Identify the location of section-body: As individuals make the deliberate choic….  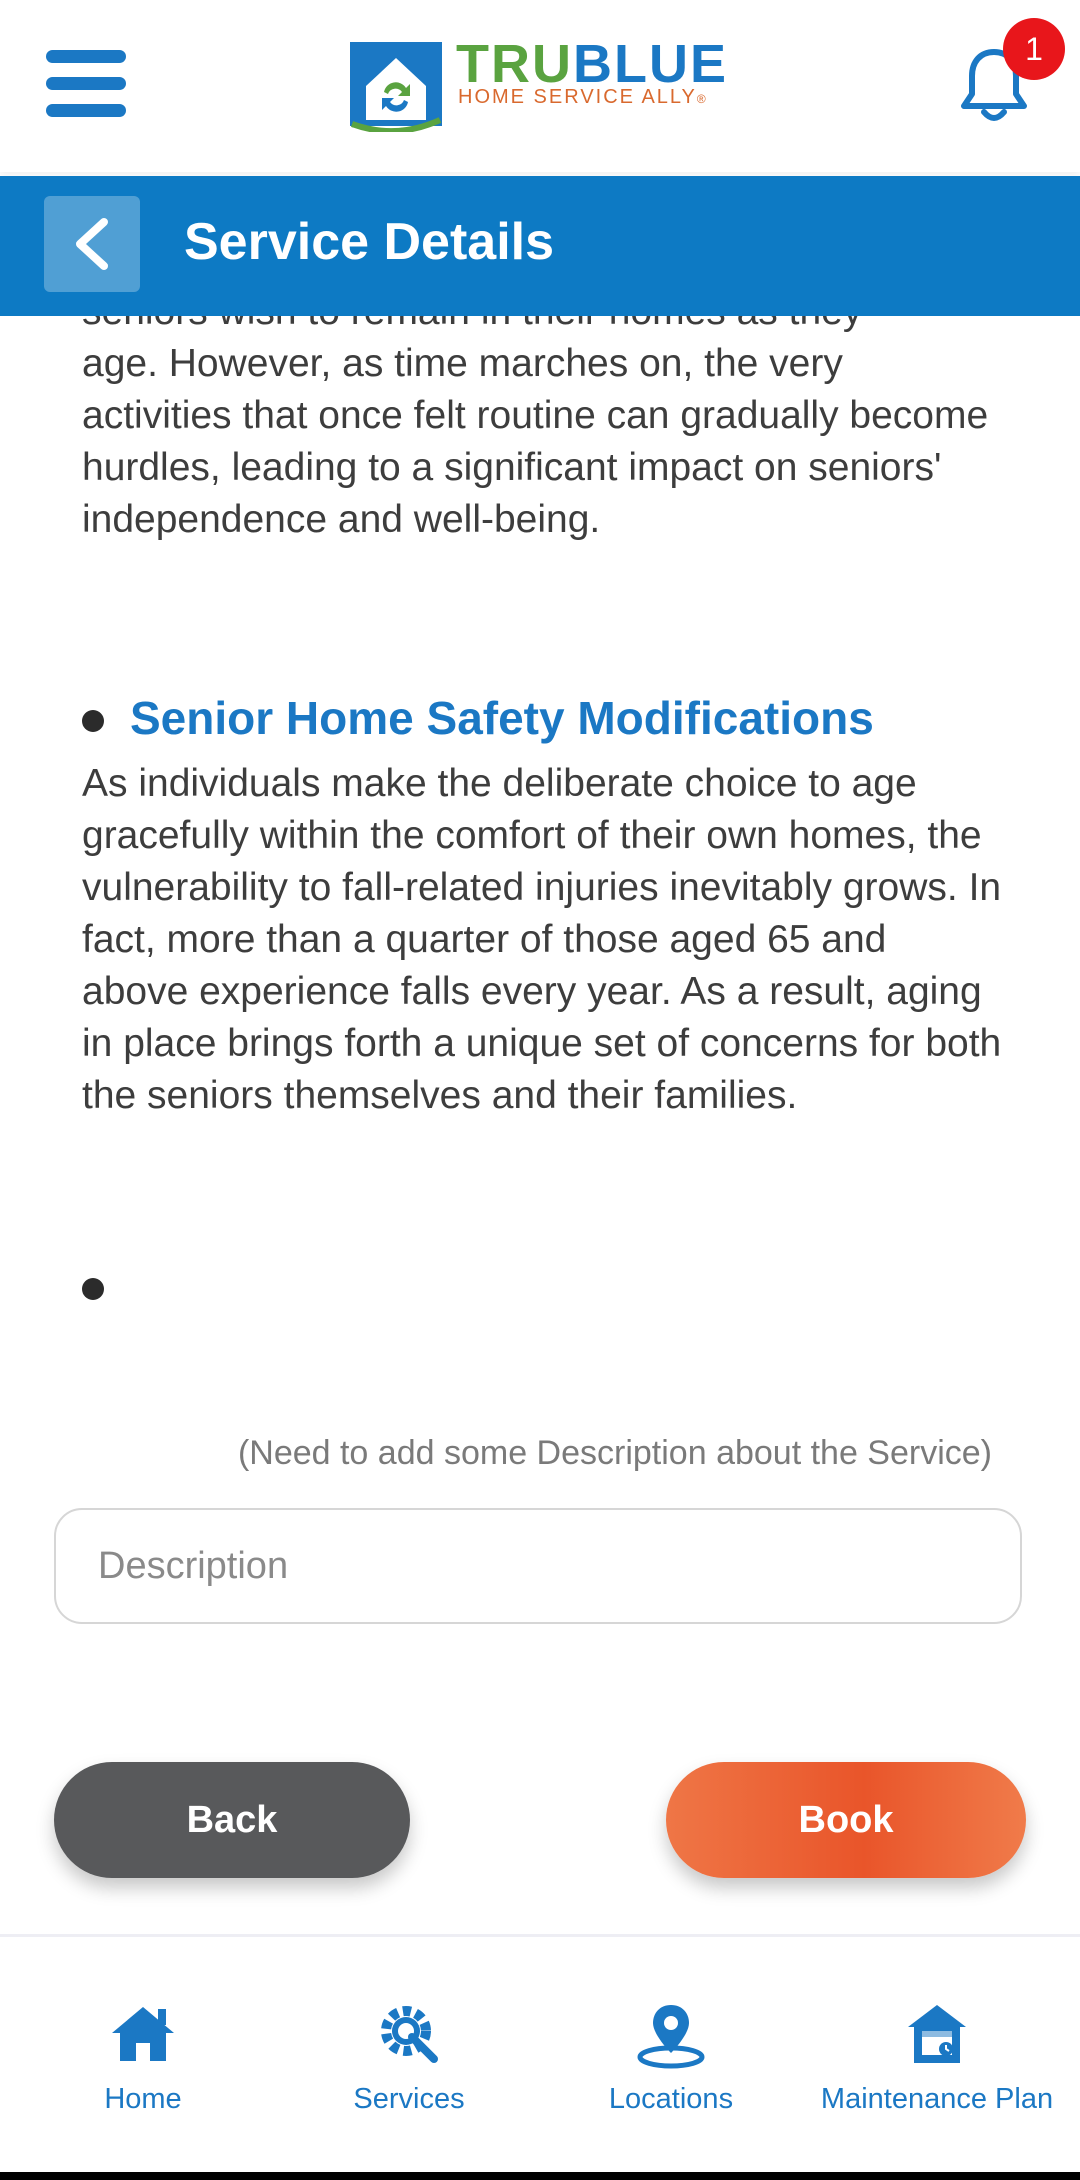
(542, 939).